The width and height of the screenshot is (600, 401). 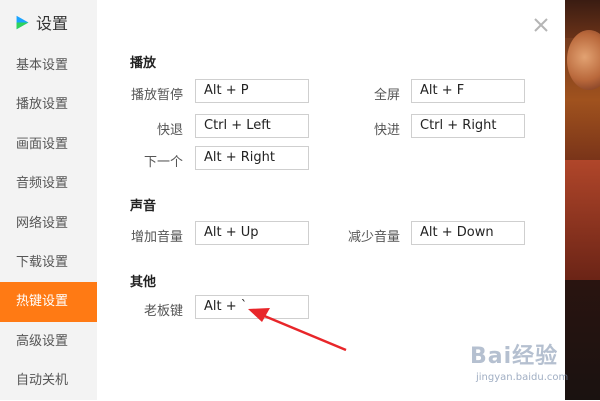 I want to click on sidebar-item-network: 网络设置, so click(x=48, y=223).